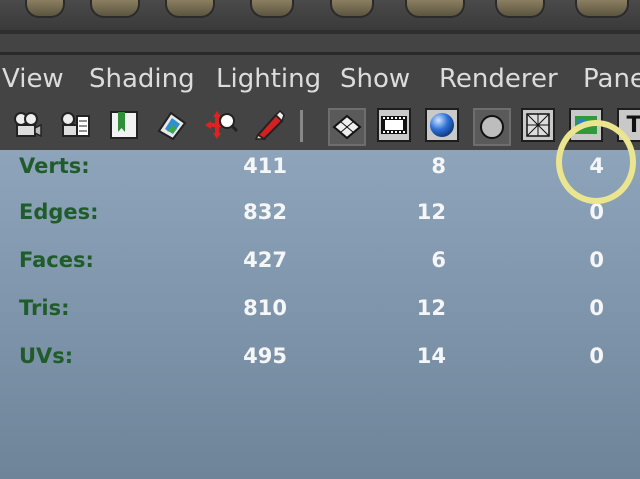  What do you see at coordinates (59, 212) in the screenshot?
I see `hud-label: Edges:` at bounding box center [59, 212].